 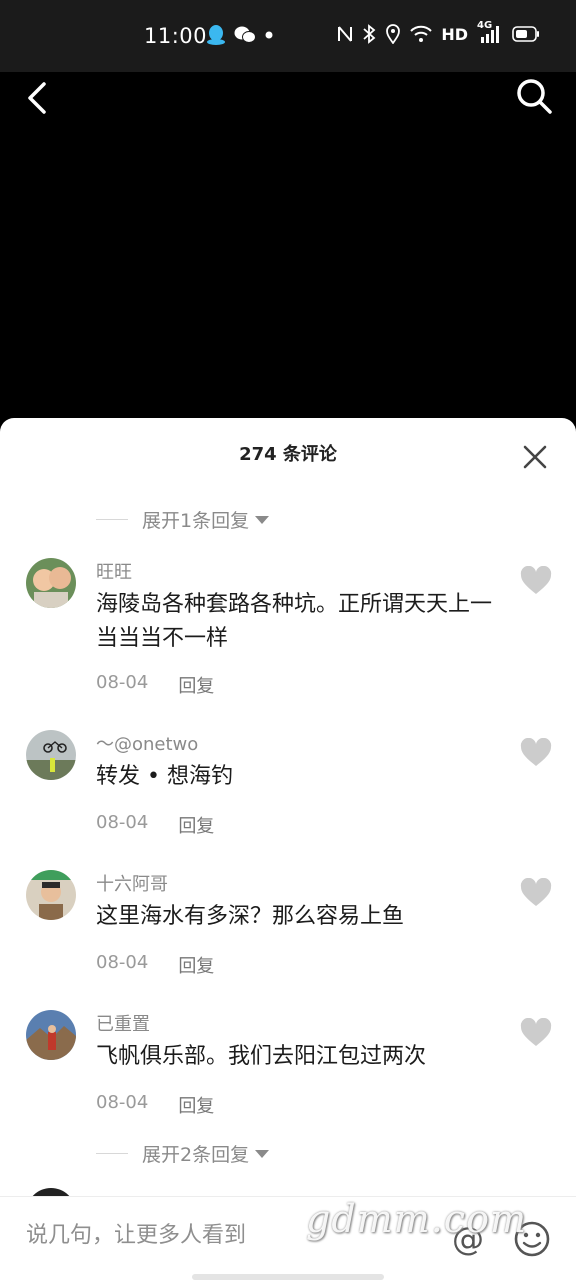 I want to click on watermark-text: gdmm.com, so click(x=416, y=1219).